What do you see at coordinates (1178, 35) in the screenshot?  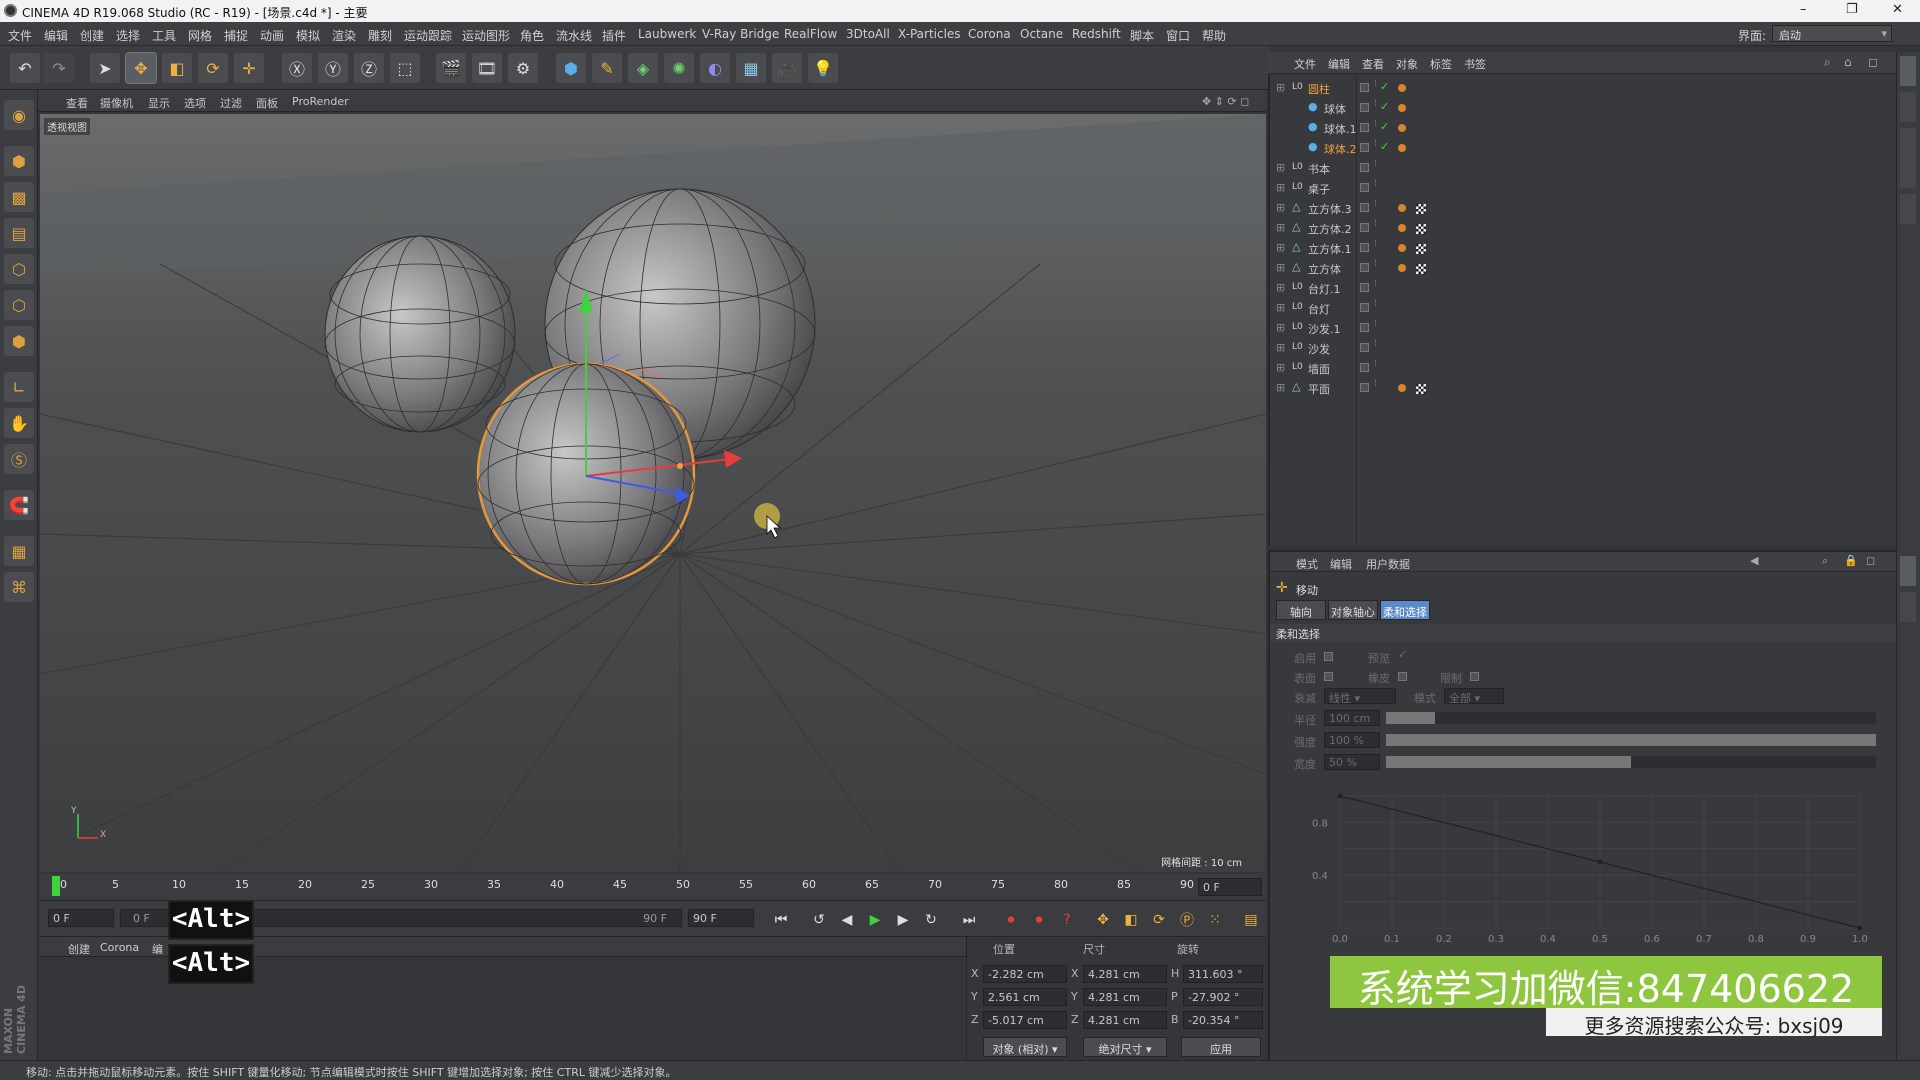 I see `menu-window: 窗口` at bounding box center [1178, 35].